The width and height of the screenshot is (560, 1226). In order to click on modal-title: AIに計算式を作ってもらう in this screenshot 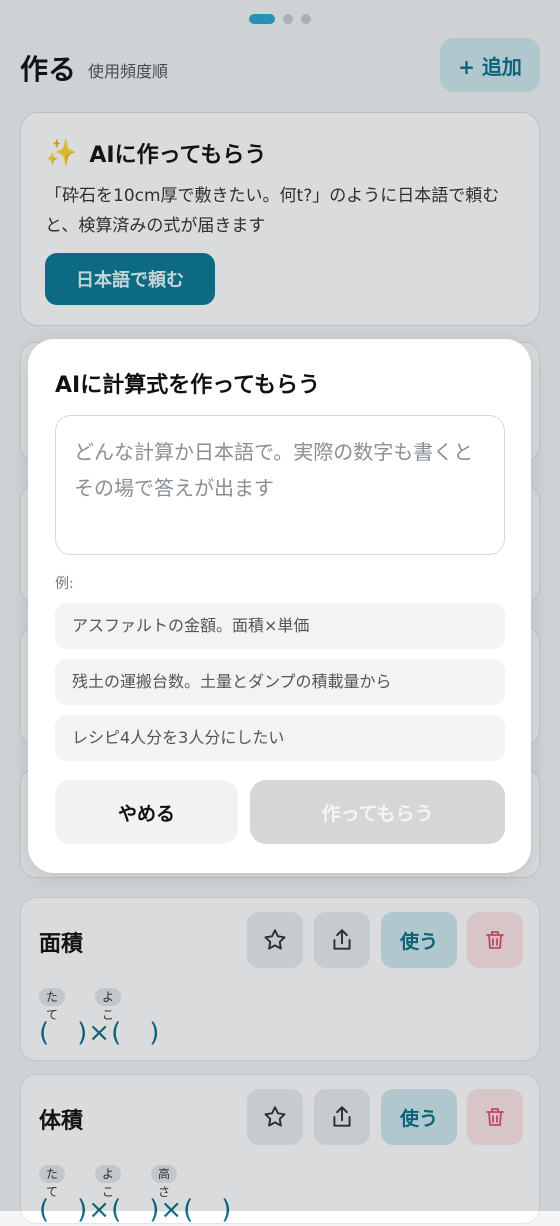, I will do `click(188, 385)`.